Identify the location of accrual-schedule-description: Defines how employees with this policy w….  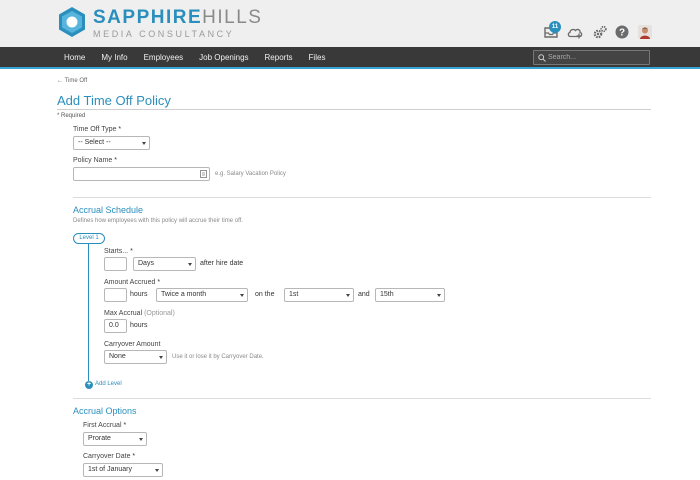
(158, 221).